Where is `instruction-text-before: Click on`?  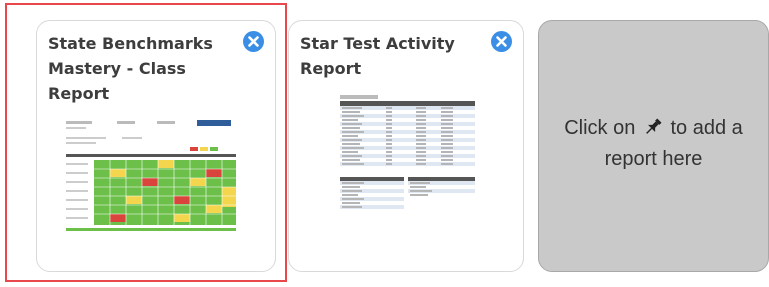 instruction-text-before: Click on is located at coordinates (600, 128).